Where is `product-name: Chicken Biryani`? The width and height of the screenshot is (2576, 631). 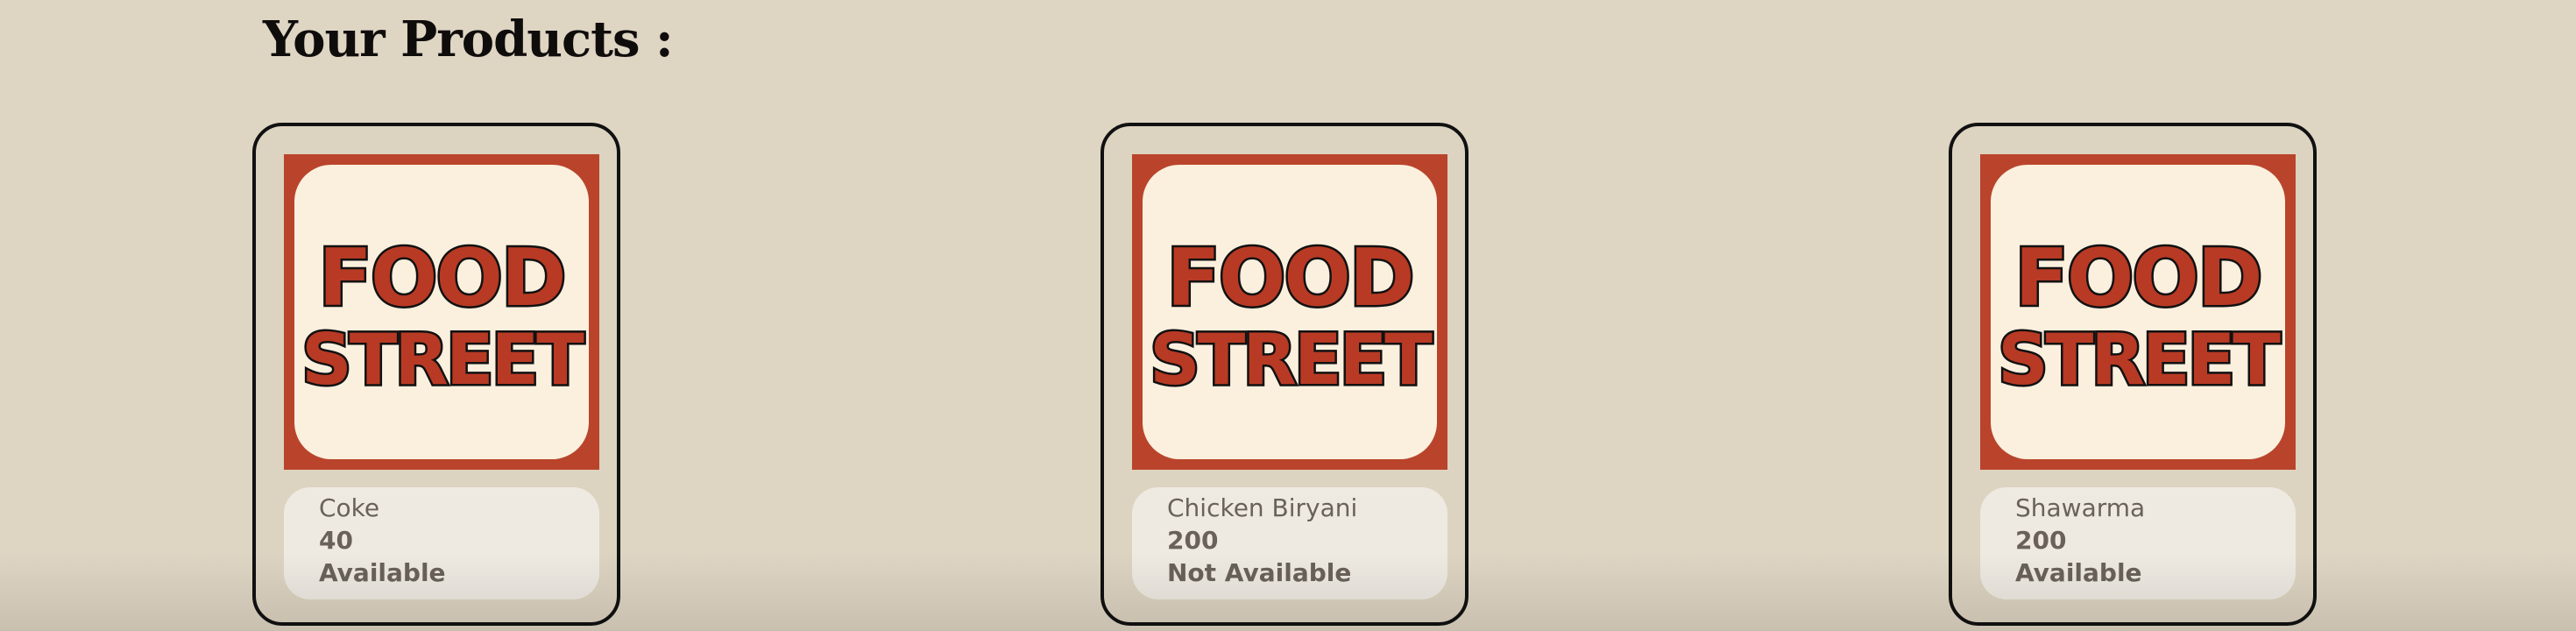 product-name: Chicken Biryani is located at coordinates (1262, 507).